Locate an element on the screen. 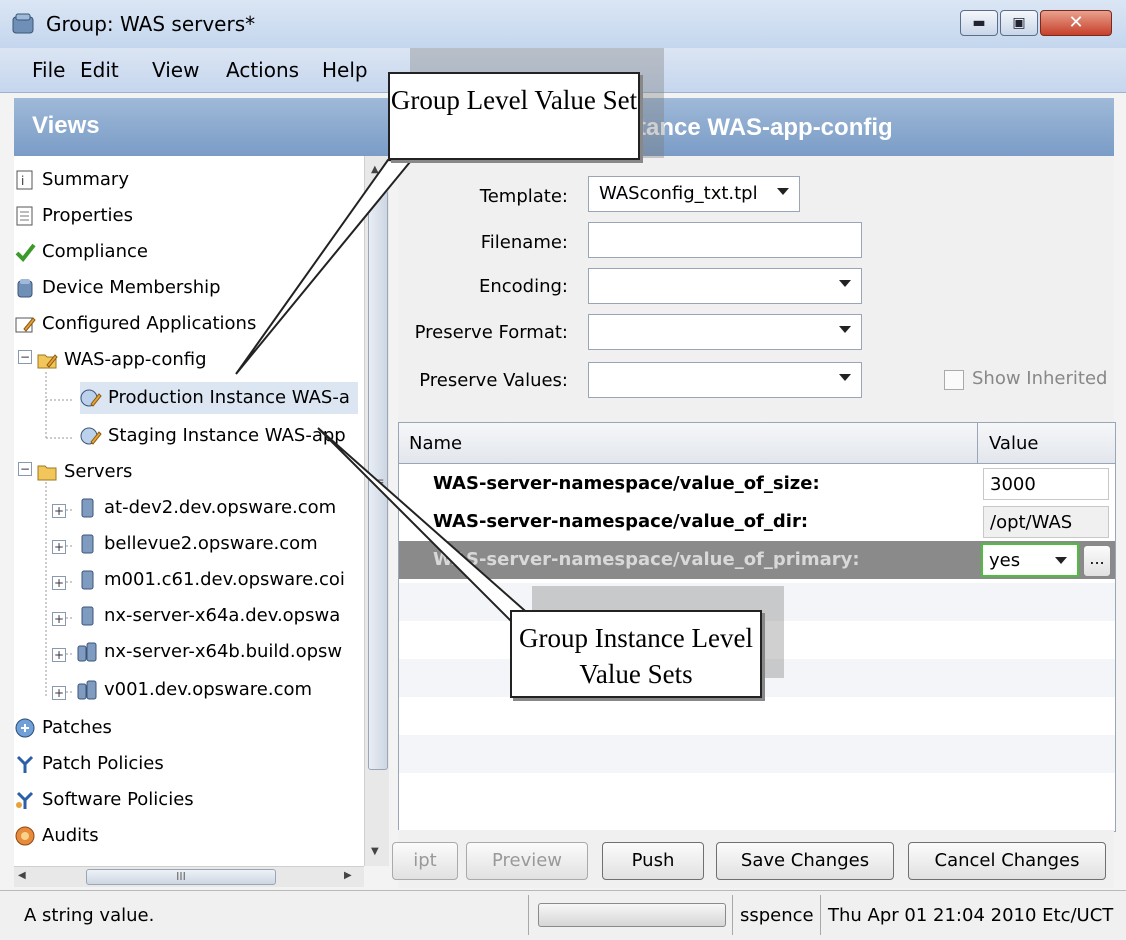 The image size is (1126, 940). callout-text: Group Instance Level Value Sets is located at coordinates (636, 656).